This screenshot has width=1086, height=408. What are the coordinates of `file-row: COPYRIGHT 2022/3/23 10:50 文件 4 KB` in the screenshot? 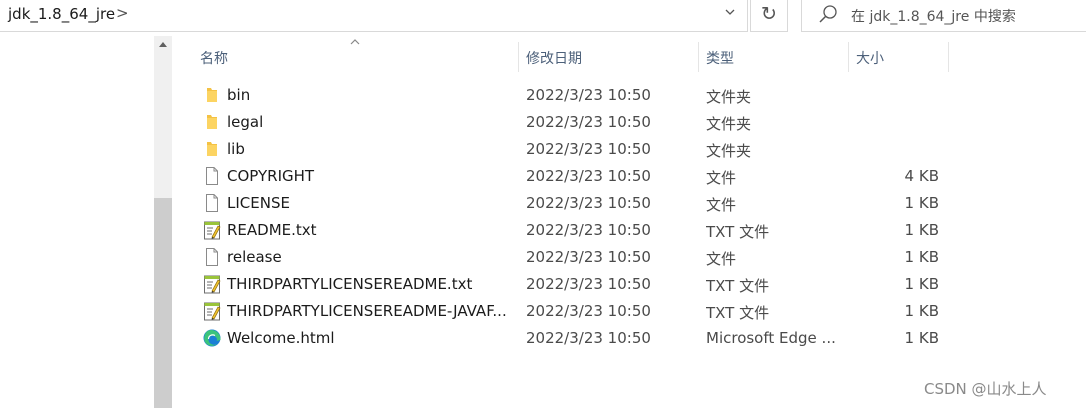 It's located at (570, 175).